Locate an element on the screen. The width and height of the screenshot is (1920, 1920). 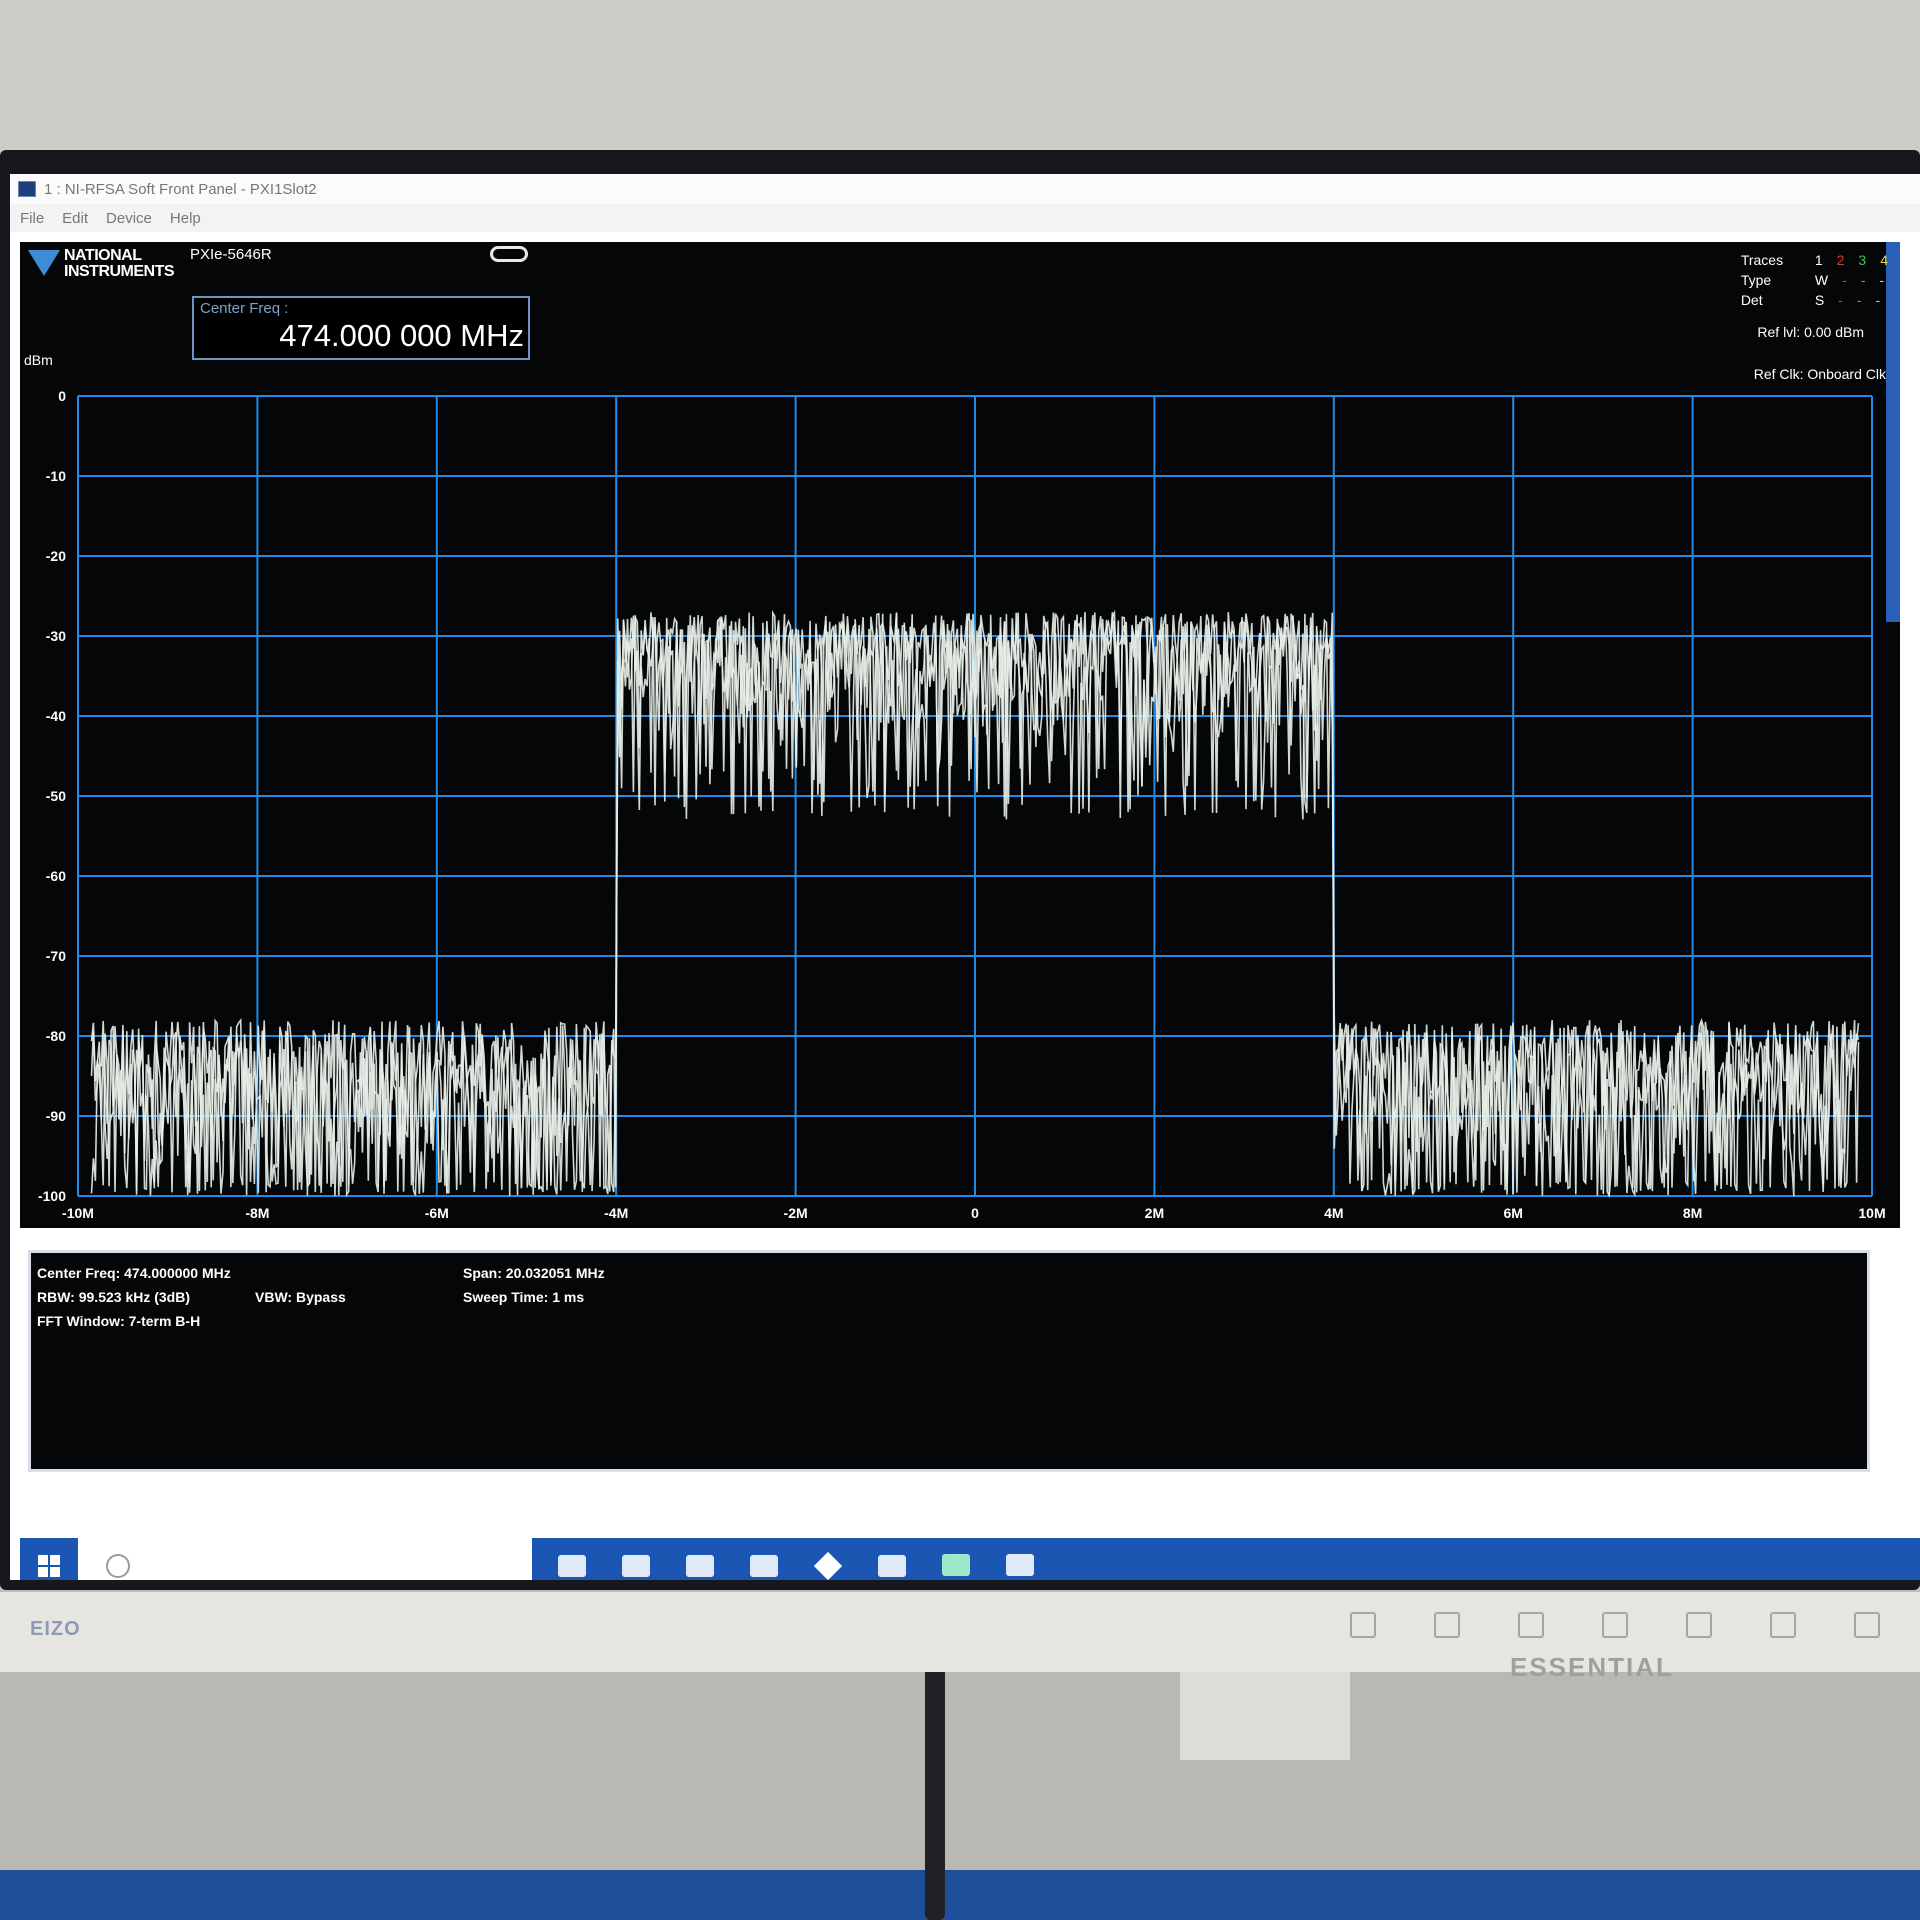
y-tick-label: 0 is located at coordinates (62, 396).